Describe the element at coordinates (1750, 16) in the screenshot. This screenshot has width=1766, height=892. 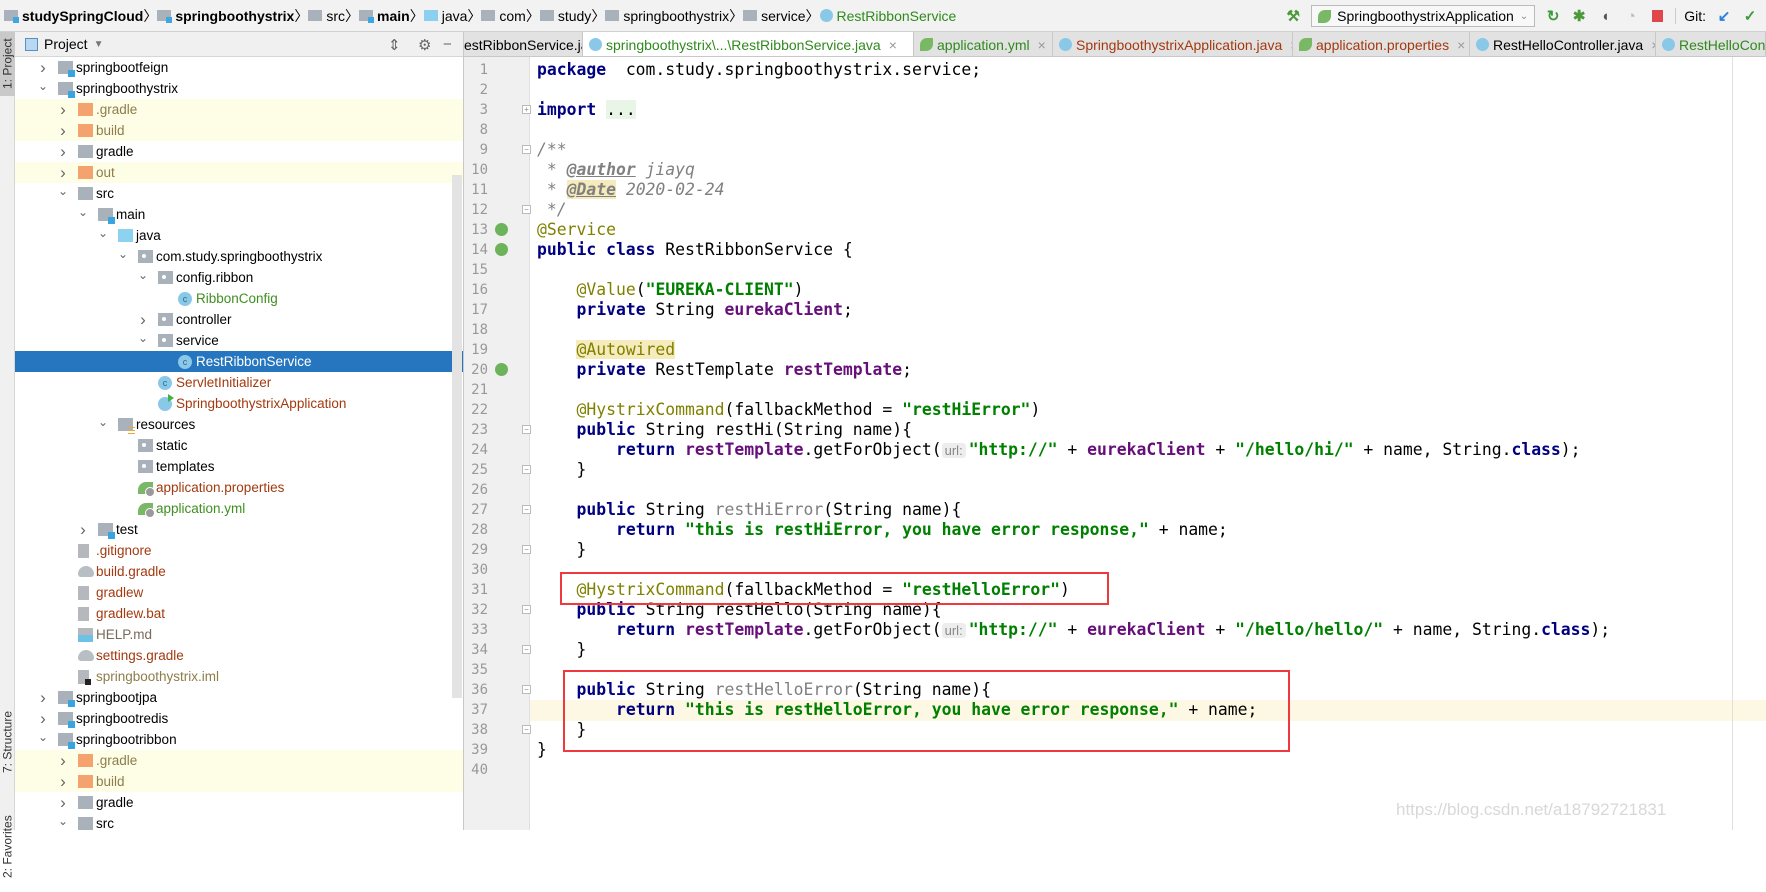
I see `git-commit-icon: ✓` at that location.